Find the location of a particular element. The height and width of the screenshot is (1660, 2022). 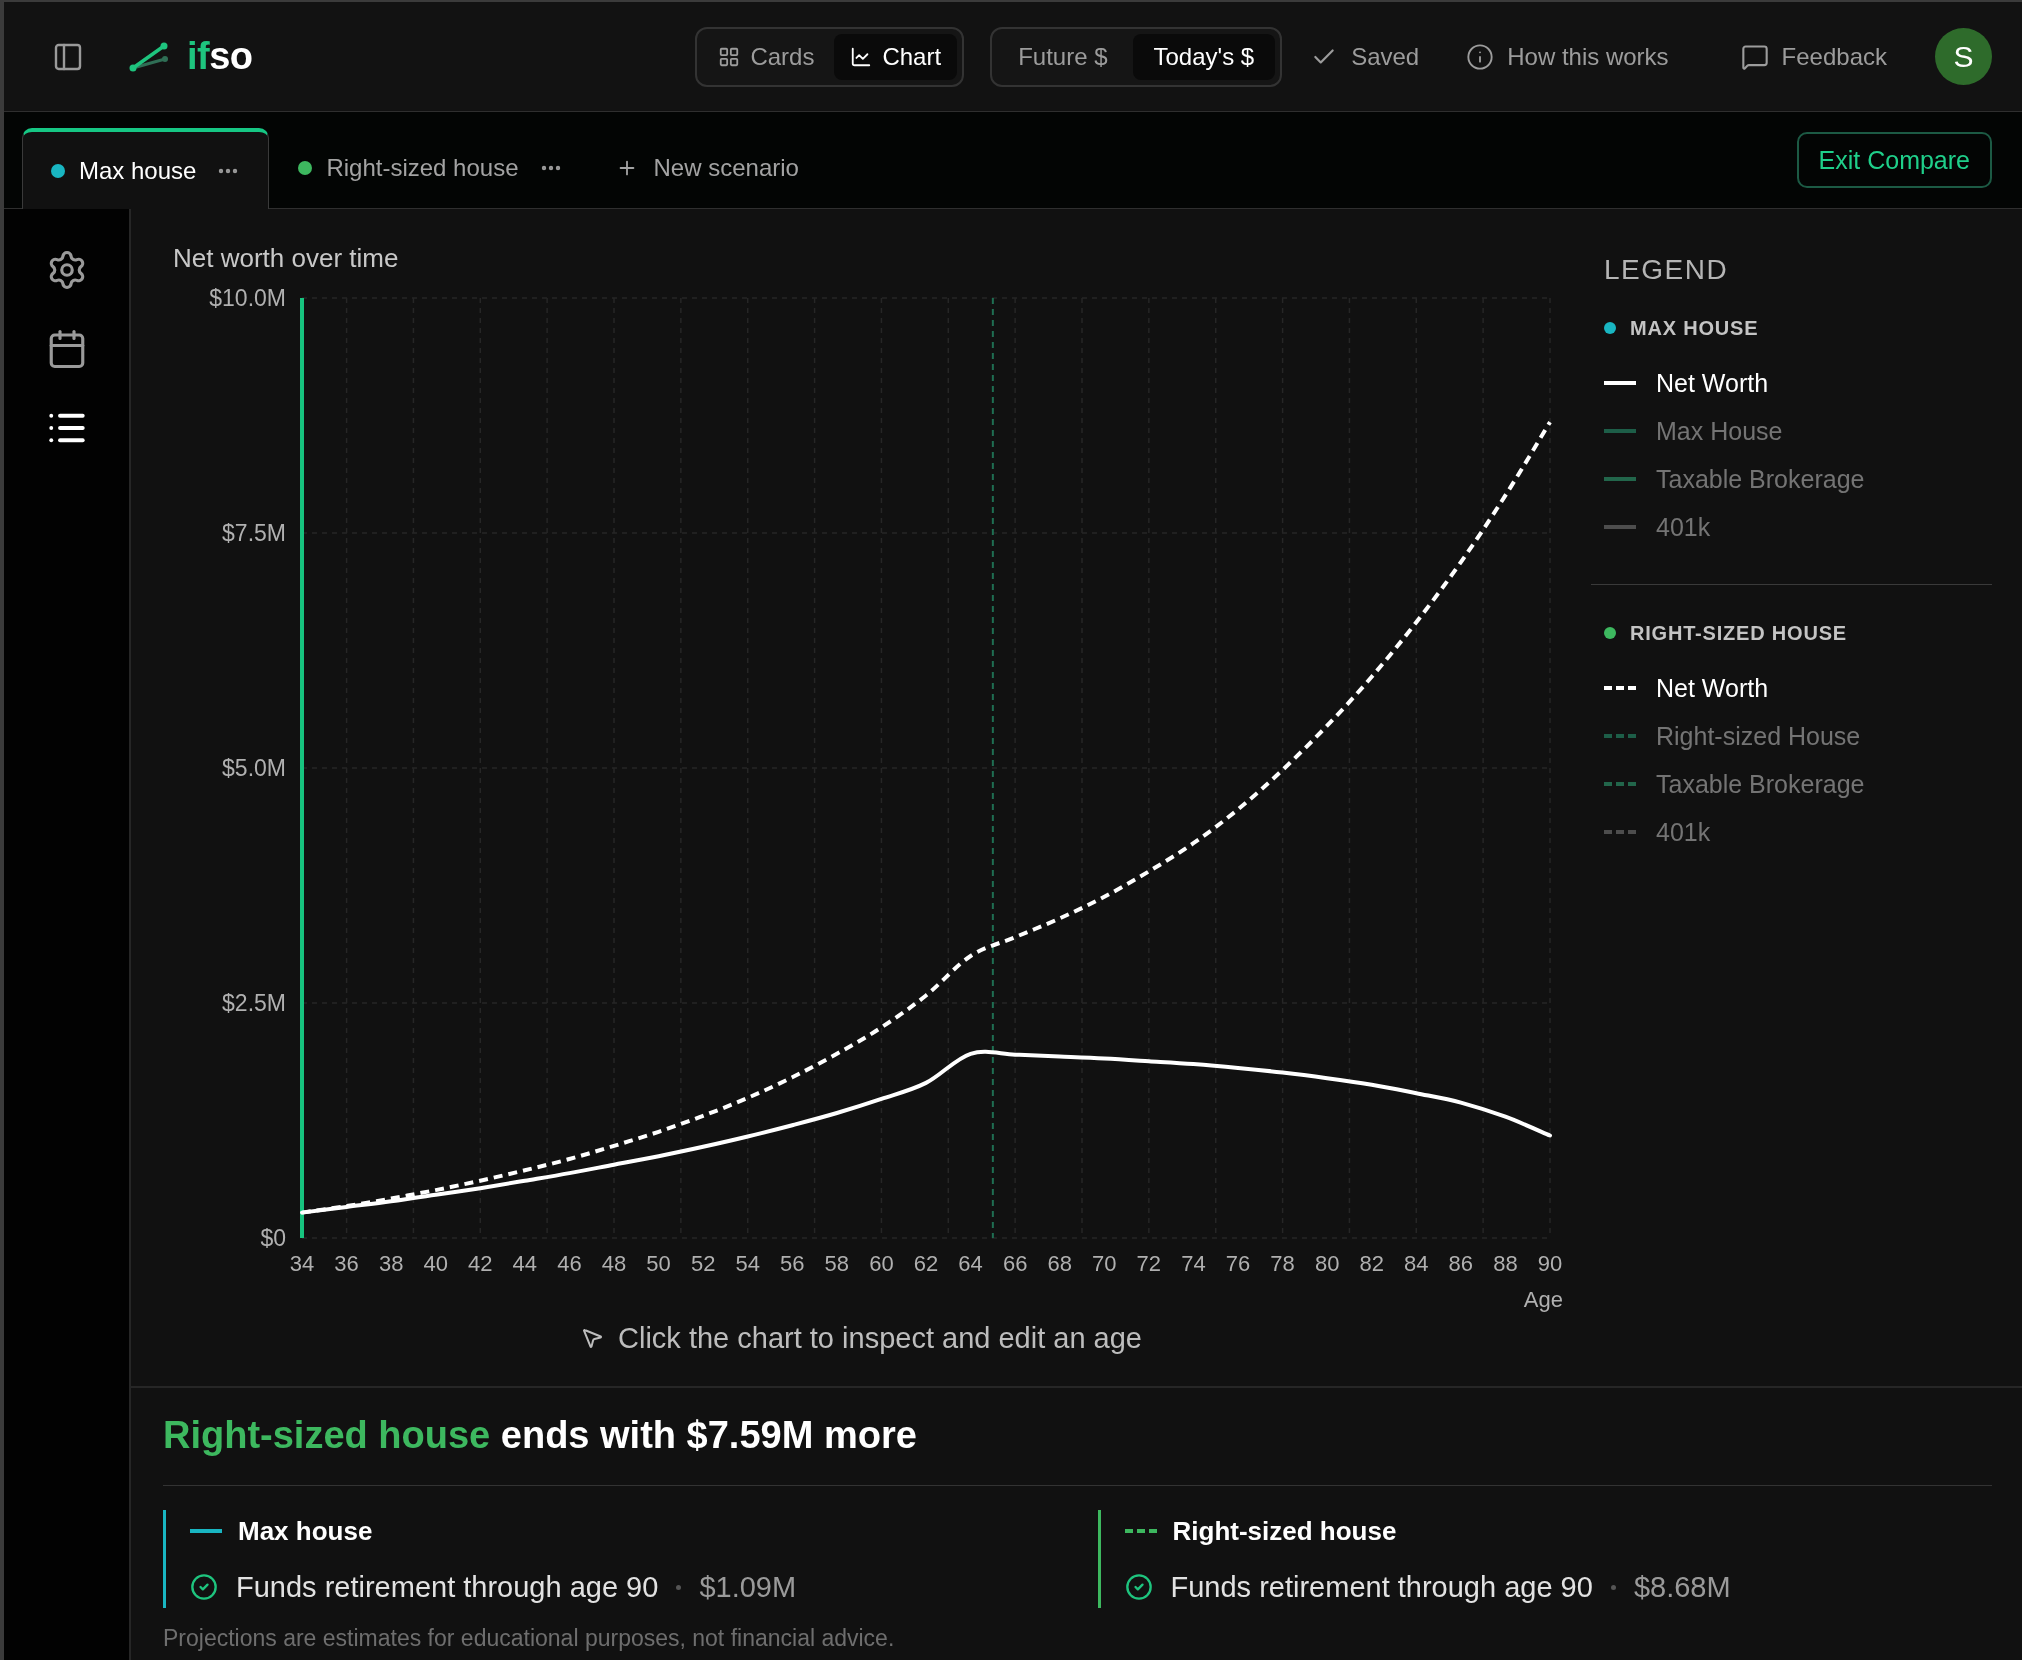

y-axis-label: $0 is located at coordinates (273, 1238).